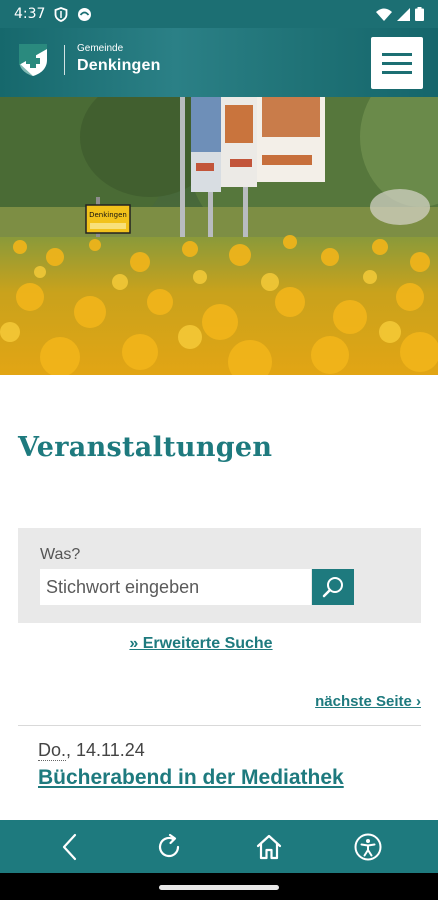 Image resolution: width=438 pixels, height=900 pixels. Describe the element at coordinates (105, 750) in the screenshot. I see `event-date-value: , 14.11.24` at that location.